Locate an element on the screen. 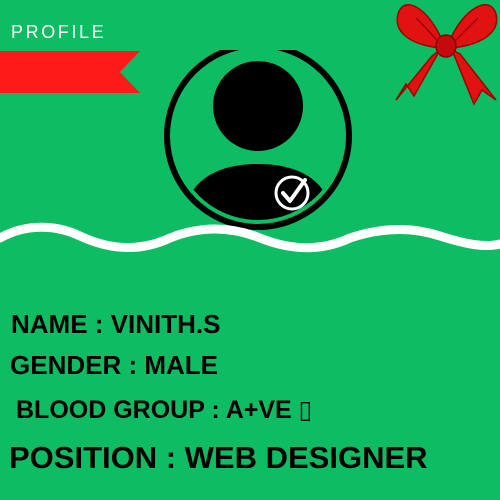 The width and height of the screenshot is (500, 500). page-title: PROFILE is located at coordinates (59, 32).